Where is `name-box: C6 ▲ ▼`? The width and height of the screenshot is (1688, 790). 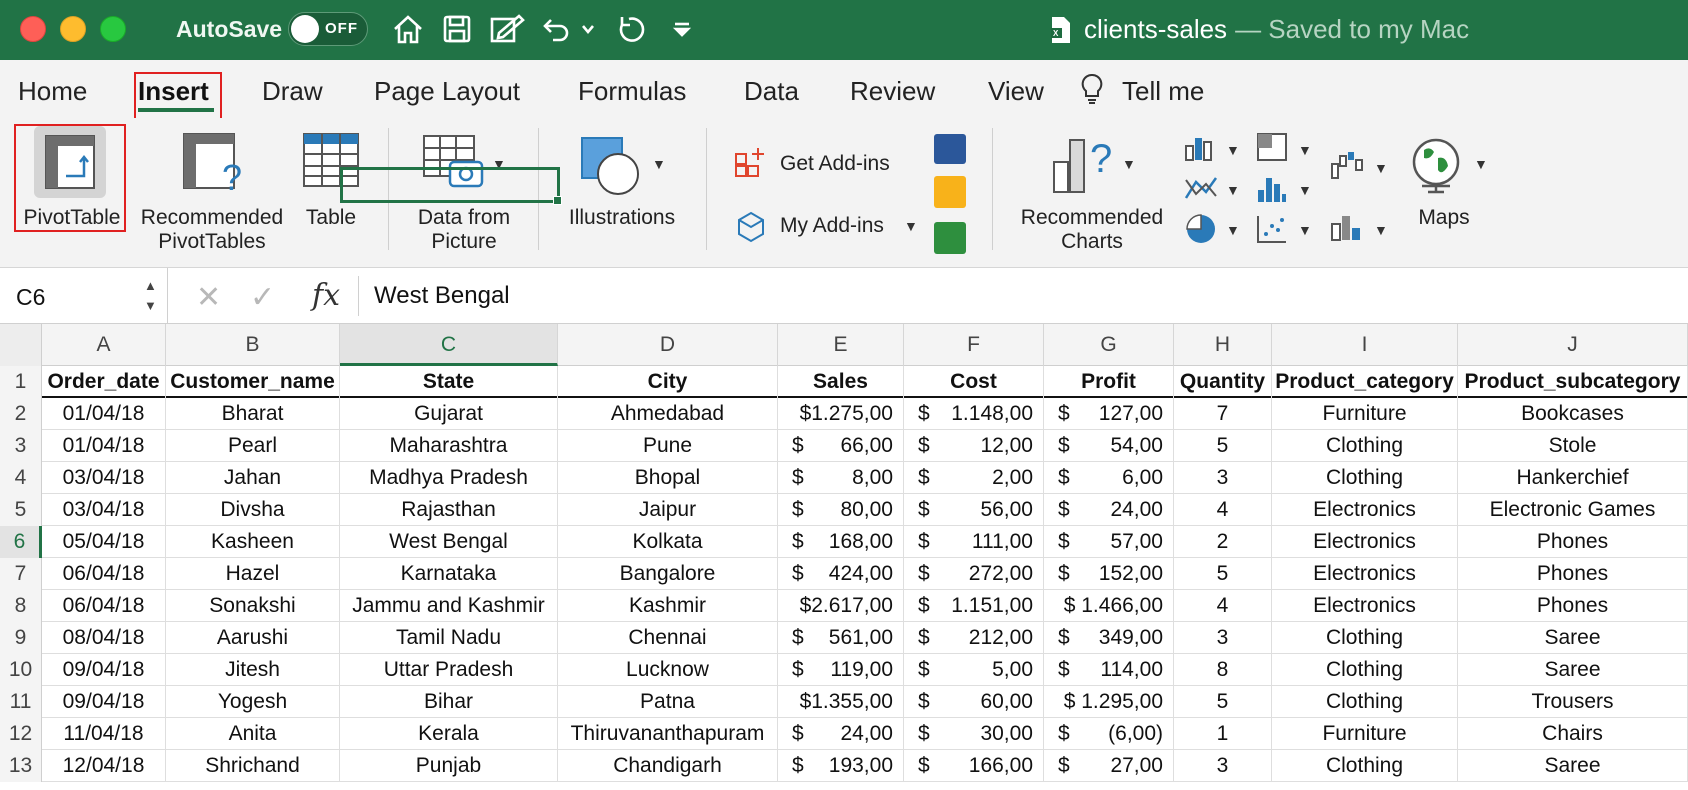 name-box: C6 ▲ ▼ is located at coordinates (84, 296).